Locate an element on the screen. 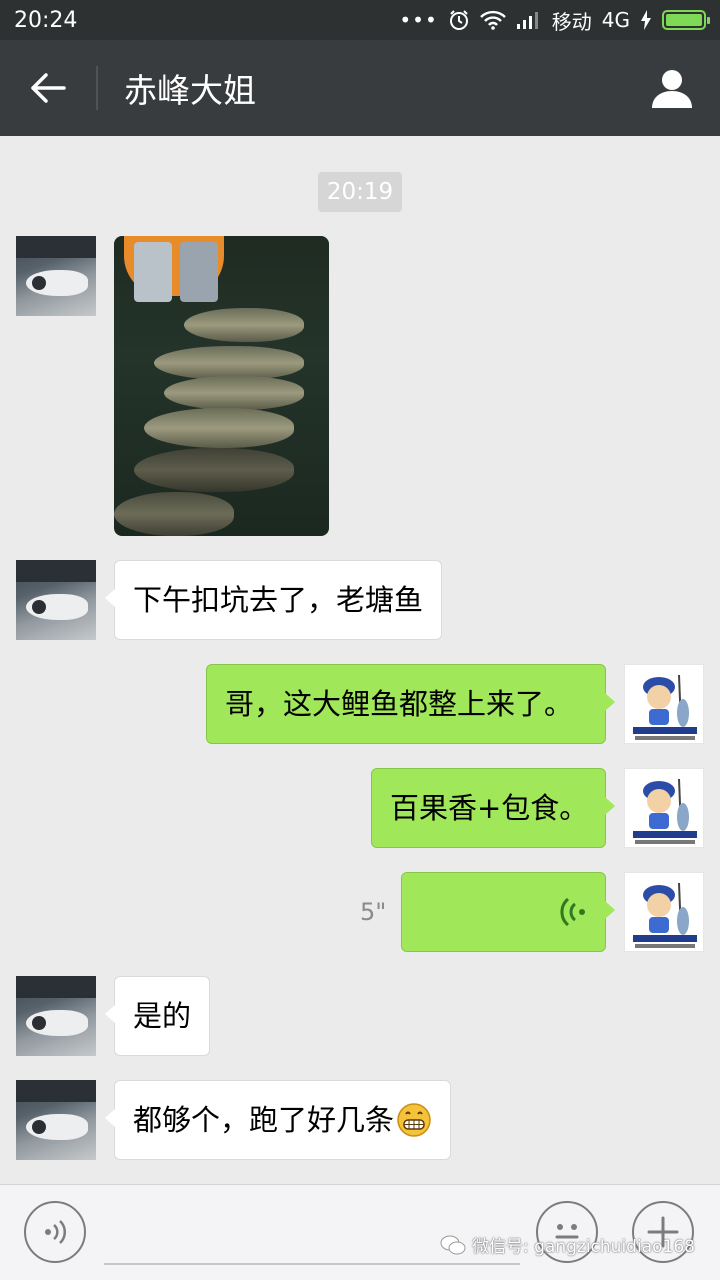 This screenshot has width=720, height=1280. signal-icon is located at coordinates (529, 20).